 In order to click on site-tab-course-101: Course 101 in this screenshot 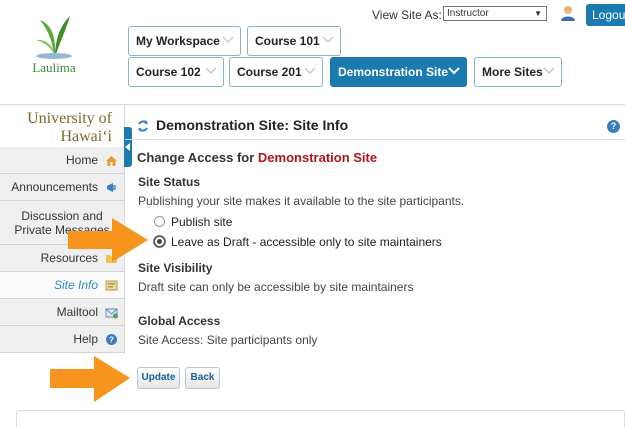, I will do `click(294, 41)`.